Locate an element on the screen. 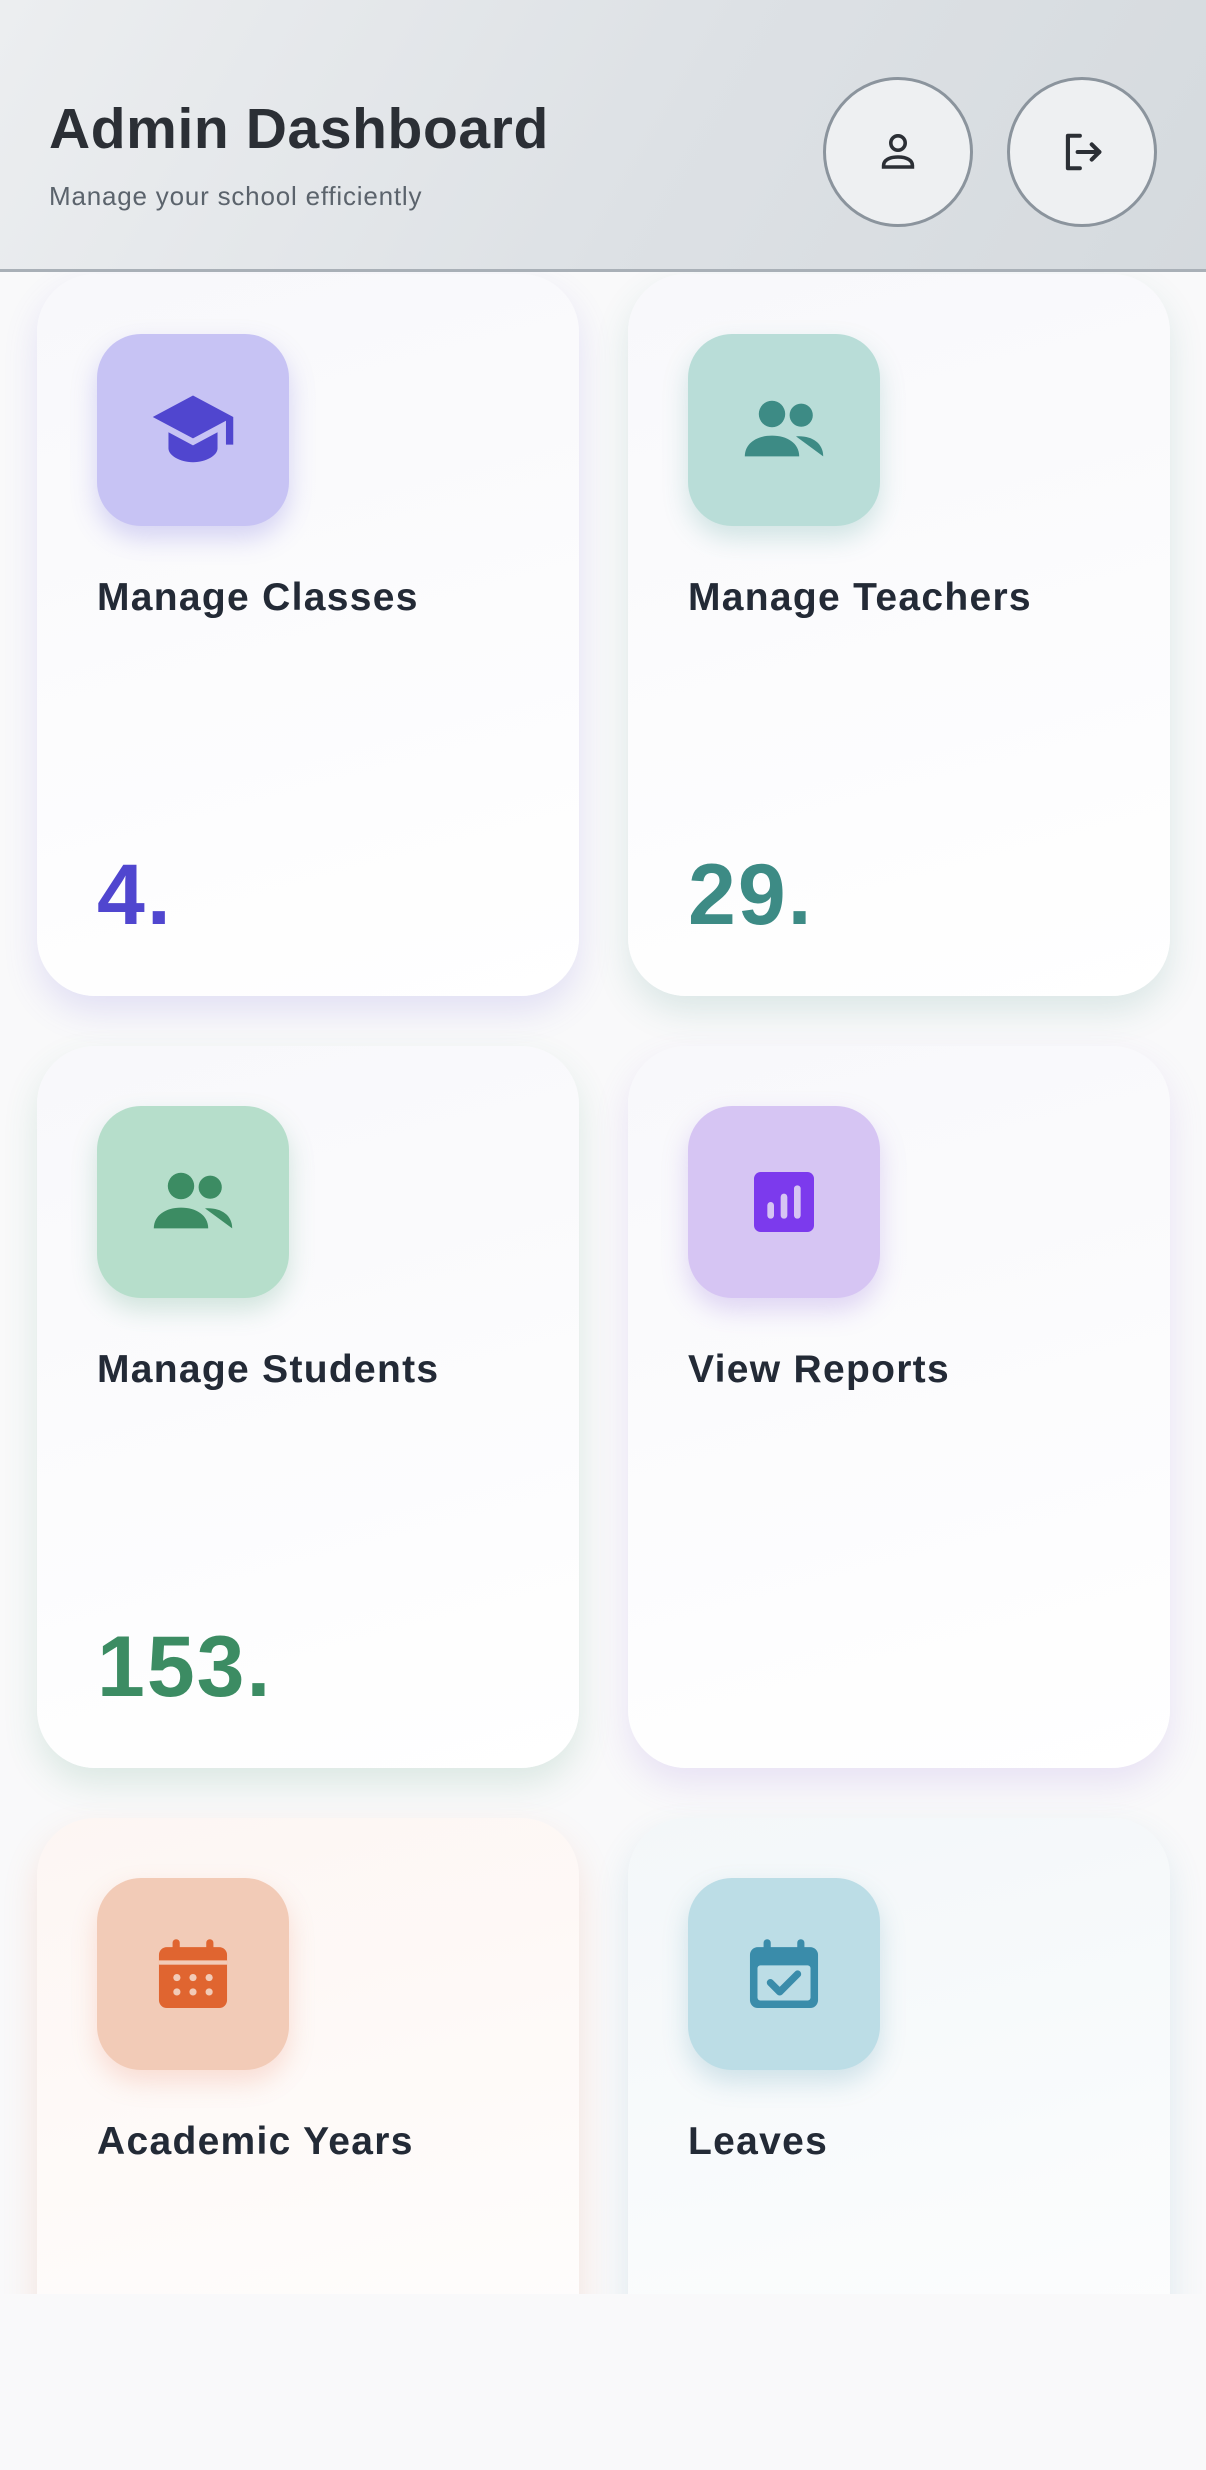  leaves-icon-tile is located at coordinates (784, 1974).